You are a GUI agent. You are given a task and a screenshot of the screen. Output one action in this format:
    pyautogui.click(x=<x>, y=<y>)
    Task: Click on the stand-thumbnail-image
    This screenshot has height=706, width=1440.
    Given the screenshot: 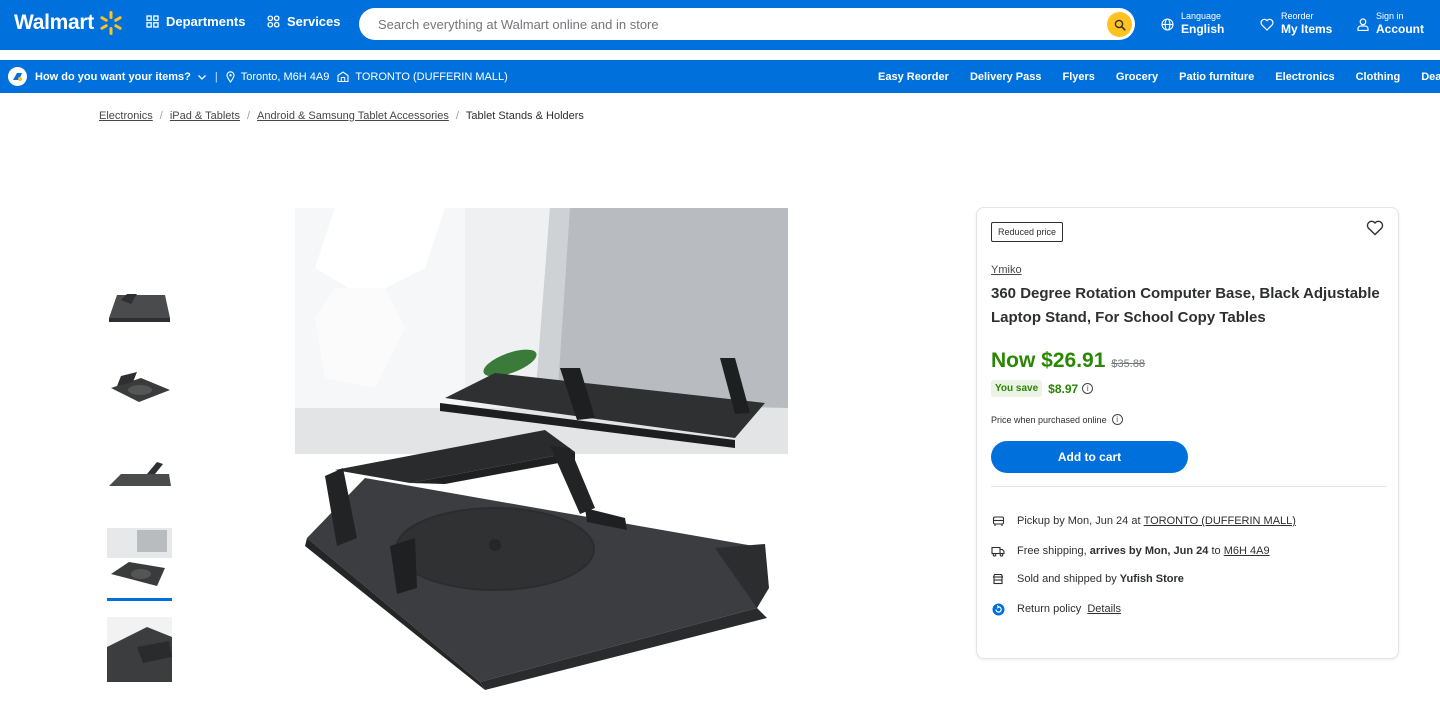 What is the action you would take?
    pyautogui.click(x=139, y=308)
    